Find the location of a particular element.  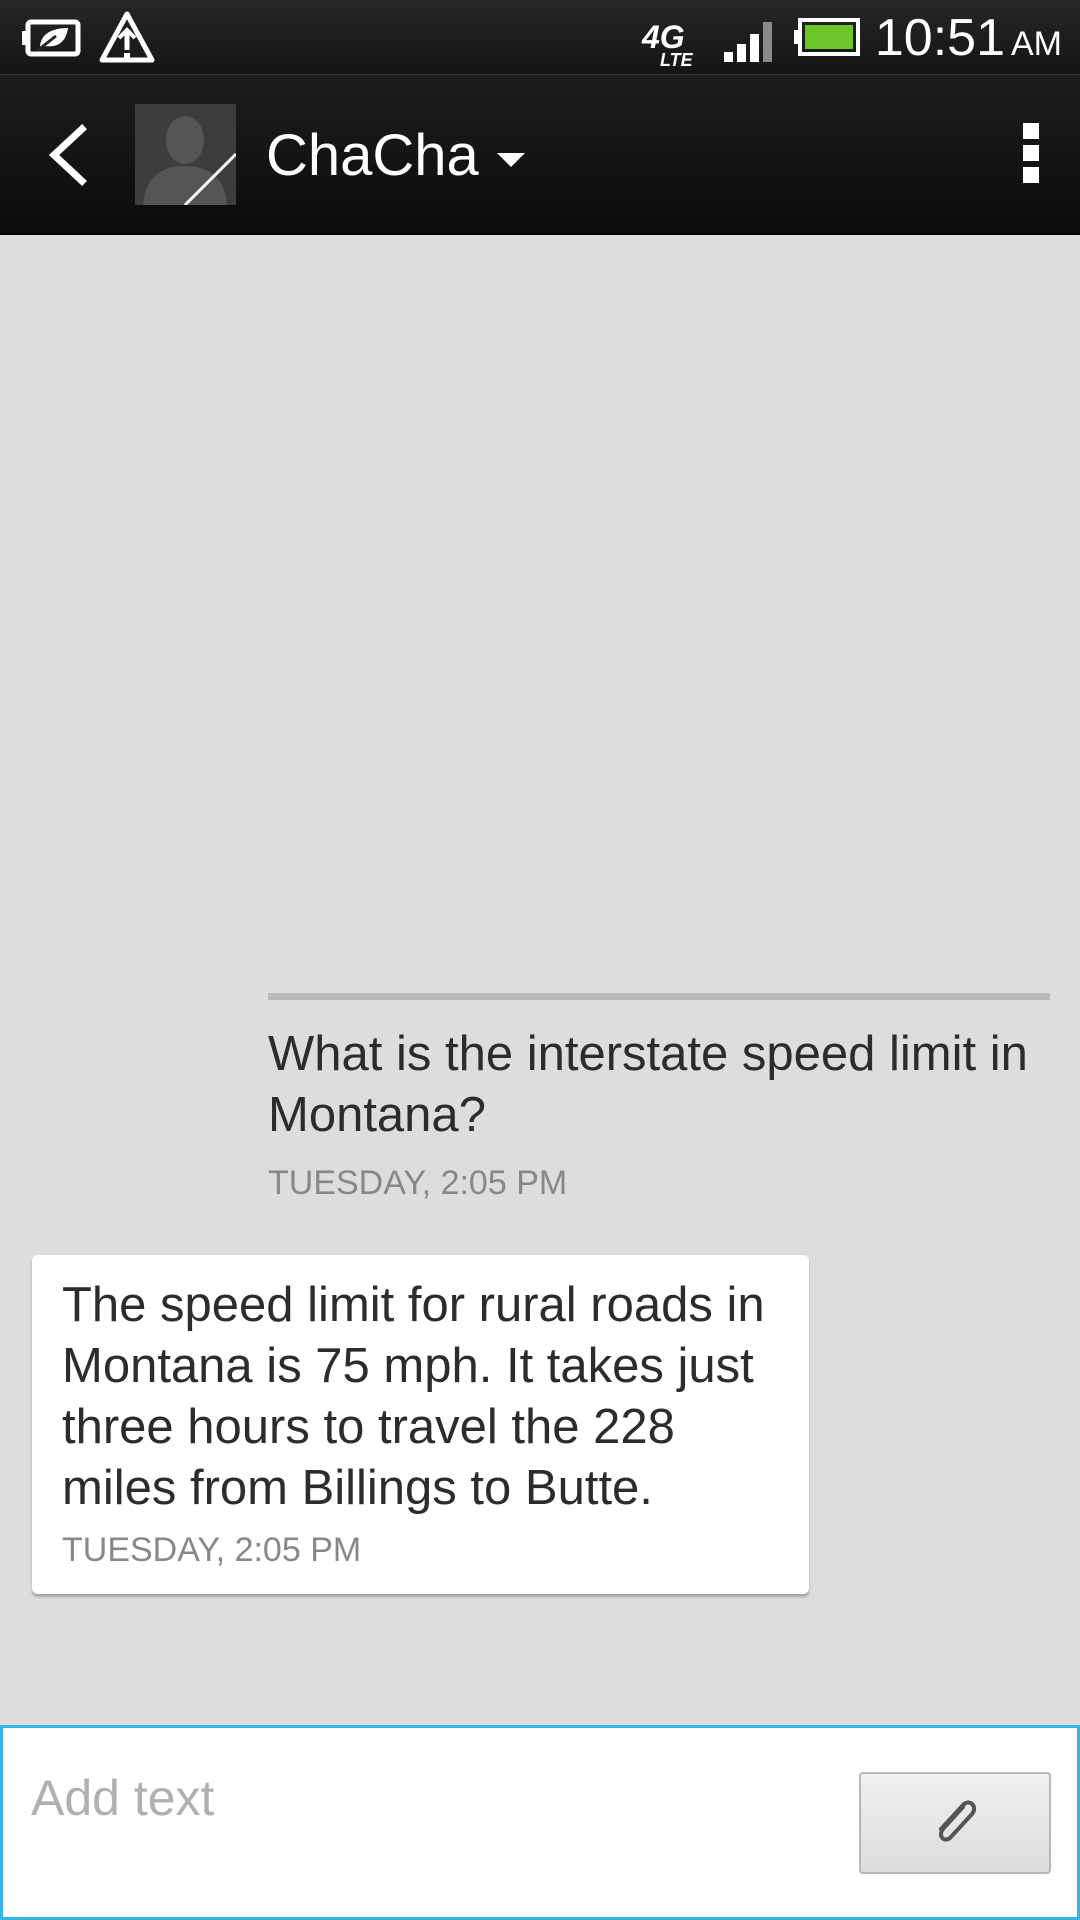

avatar is located at coordinates (185, 154).